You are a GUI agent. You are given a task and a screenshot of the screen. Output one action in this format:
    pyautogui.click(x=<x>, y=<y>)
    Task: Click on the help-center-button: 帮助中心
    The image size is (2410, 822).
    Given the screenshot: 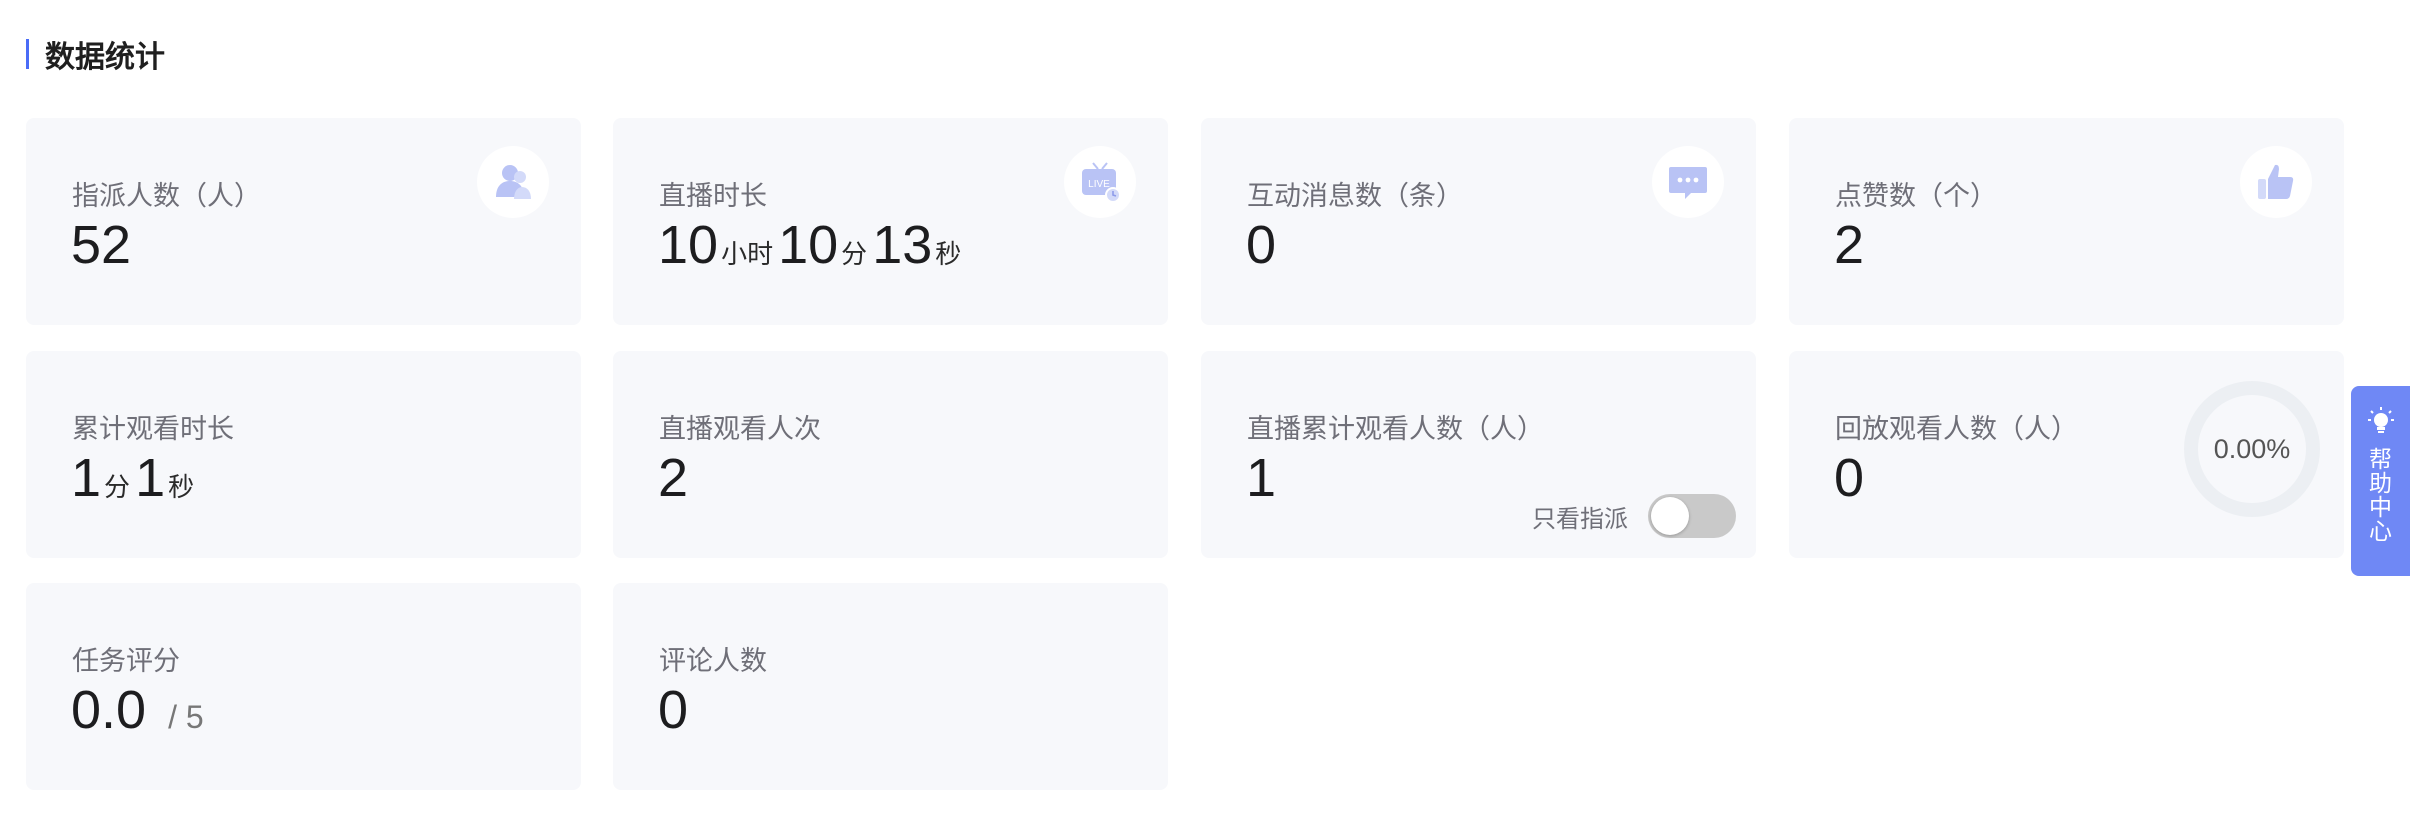 What is the action you would take?
    pyautogui.click(x=2380, y=481)
    